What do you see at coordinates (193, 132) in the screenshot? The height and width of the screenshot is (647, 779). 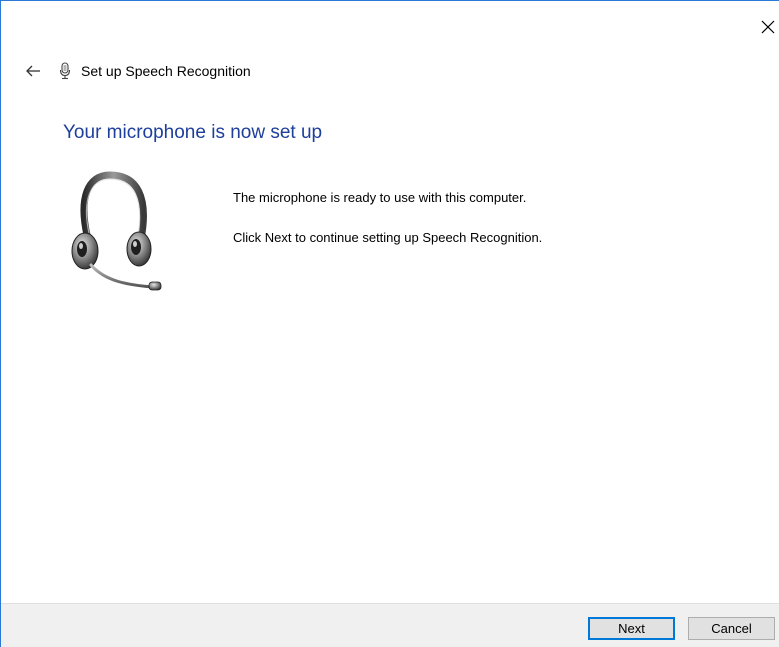 I see `page-heading: Your microphone is now set up` at bounding box center [193, 132].